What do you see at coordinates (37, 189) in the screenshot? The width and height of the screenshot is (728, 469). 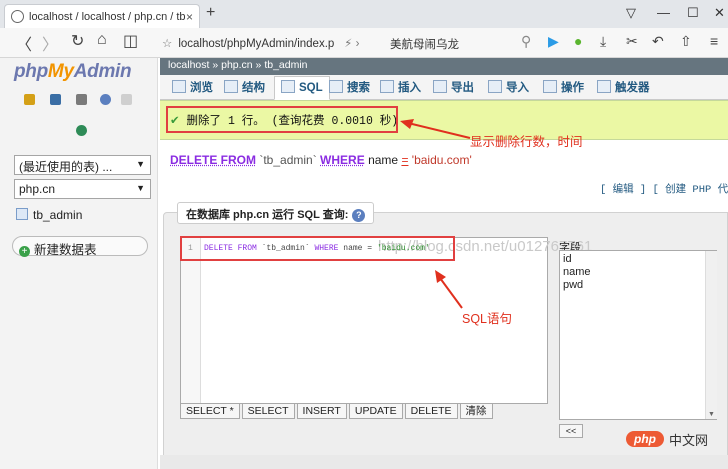 I see `database-value: php.cn` at bounding box center [37, 189].